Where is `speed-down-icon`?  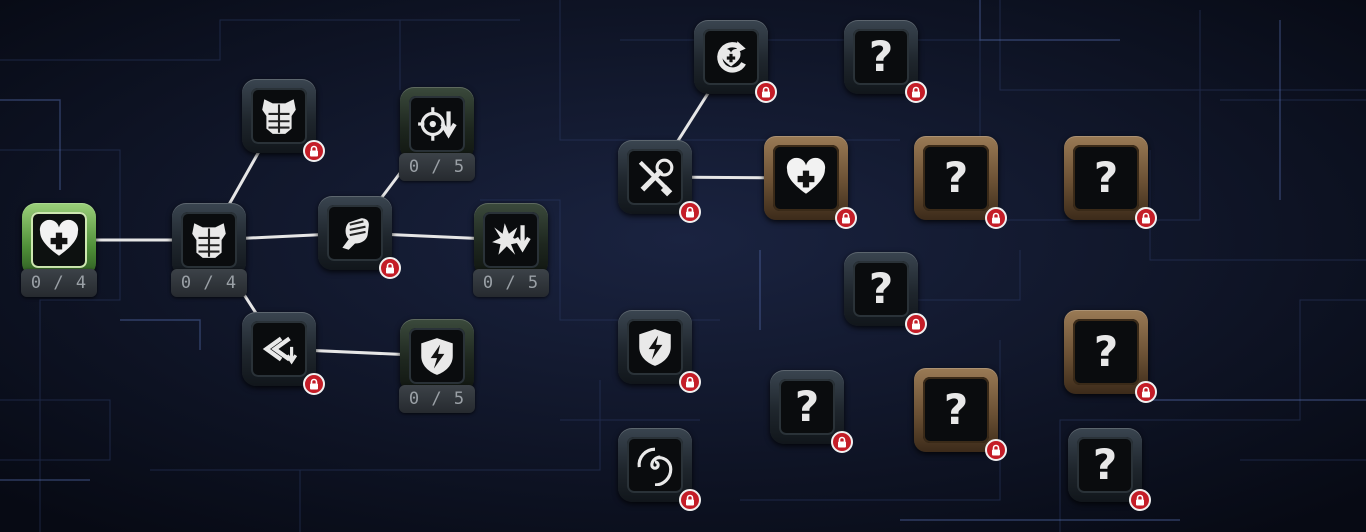
speed-down-icon is located at coordinates (279, 349).